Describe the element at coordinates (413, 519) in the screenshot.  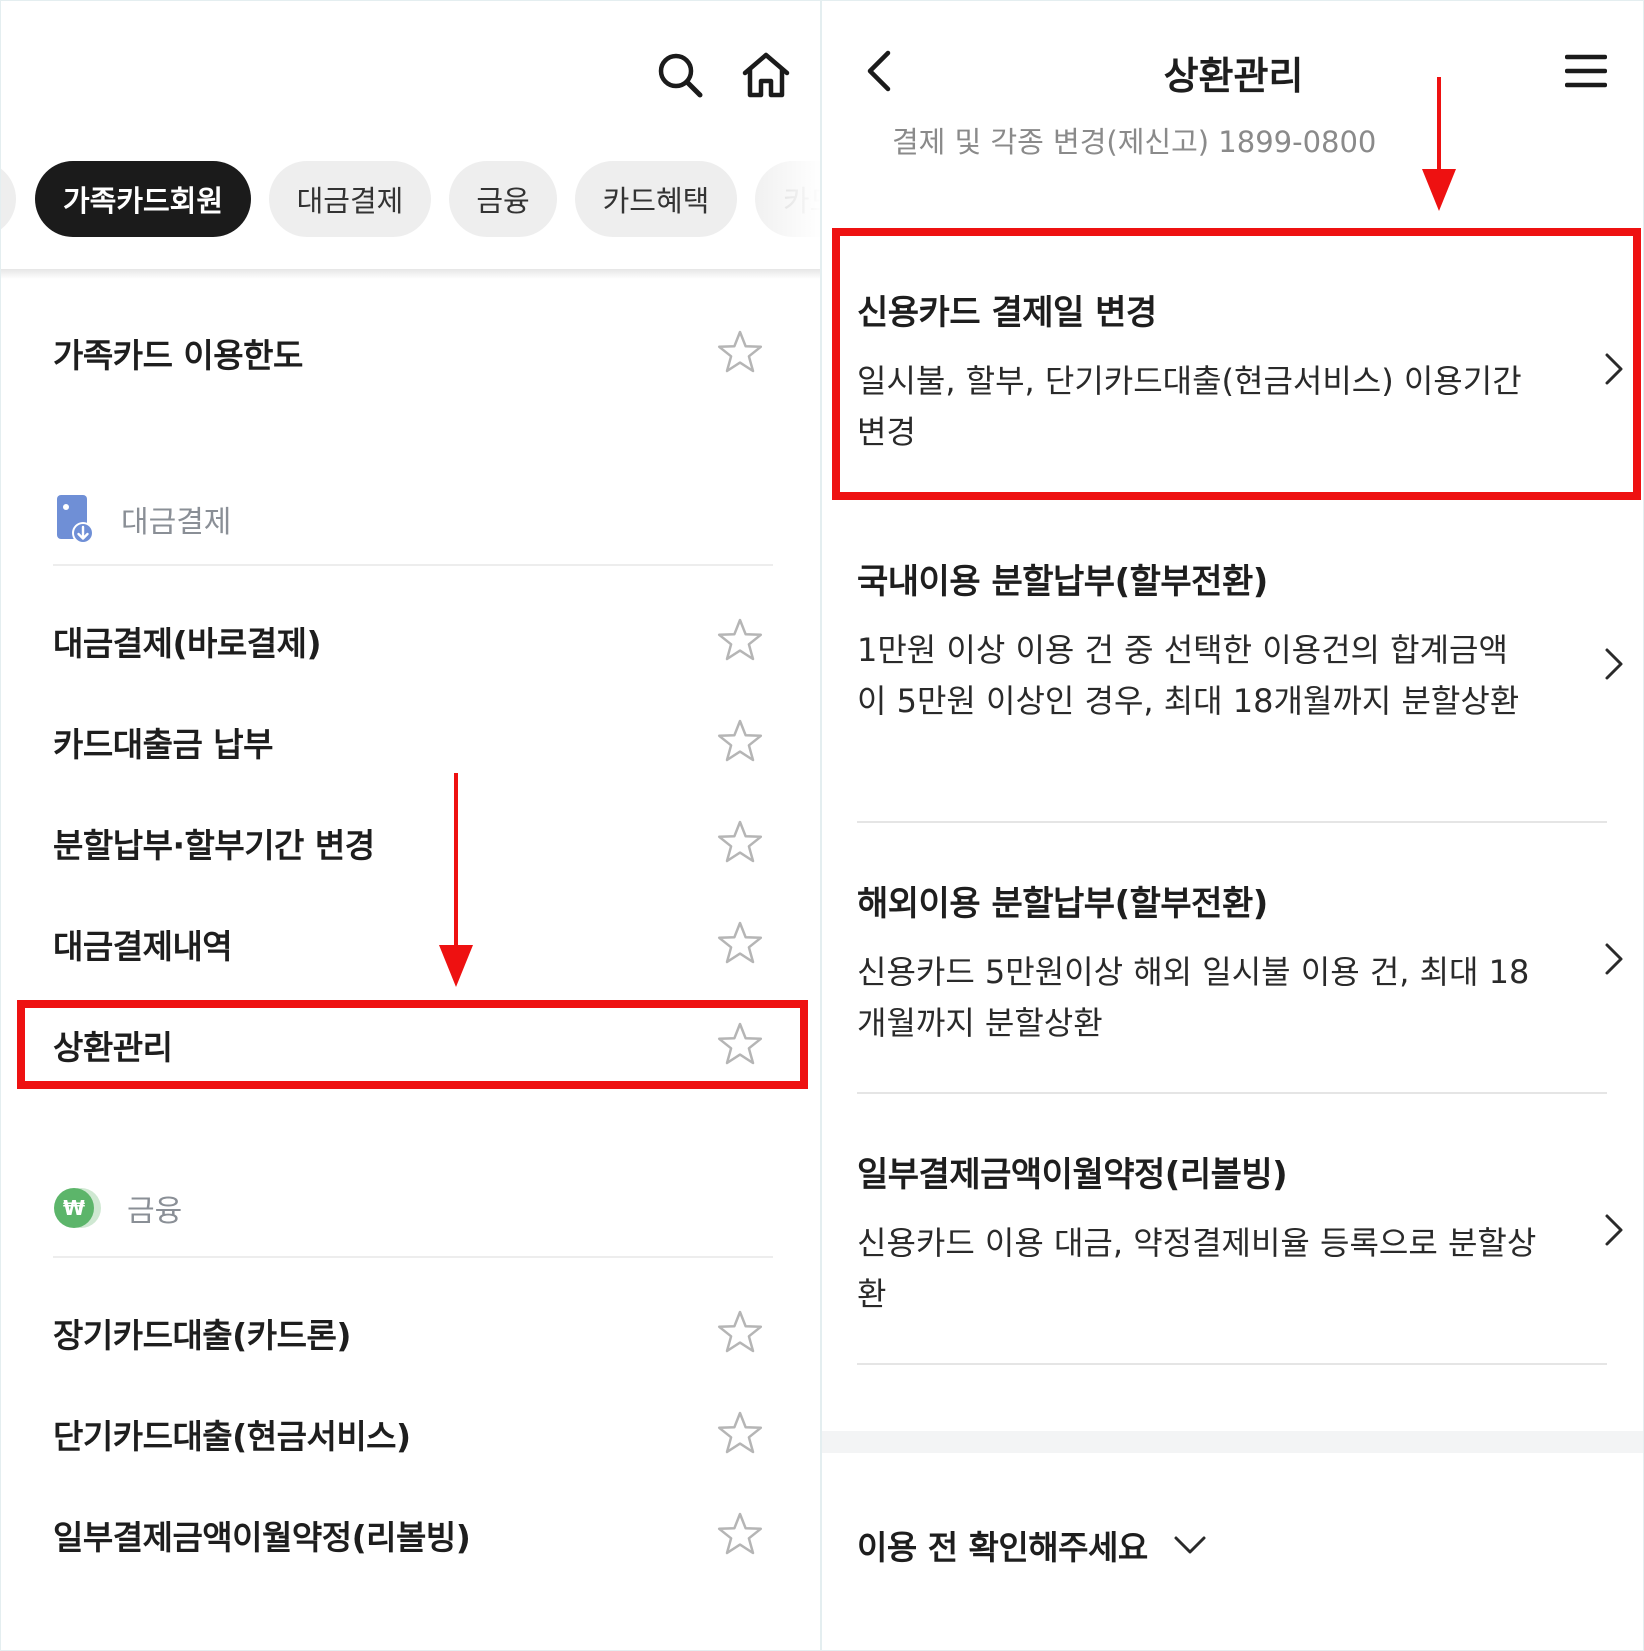
I see `section-header-payment: 대금결제` at that location.